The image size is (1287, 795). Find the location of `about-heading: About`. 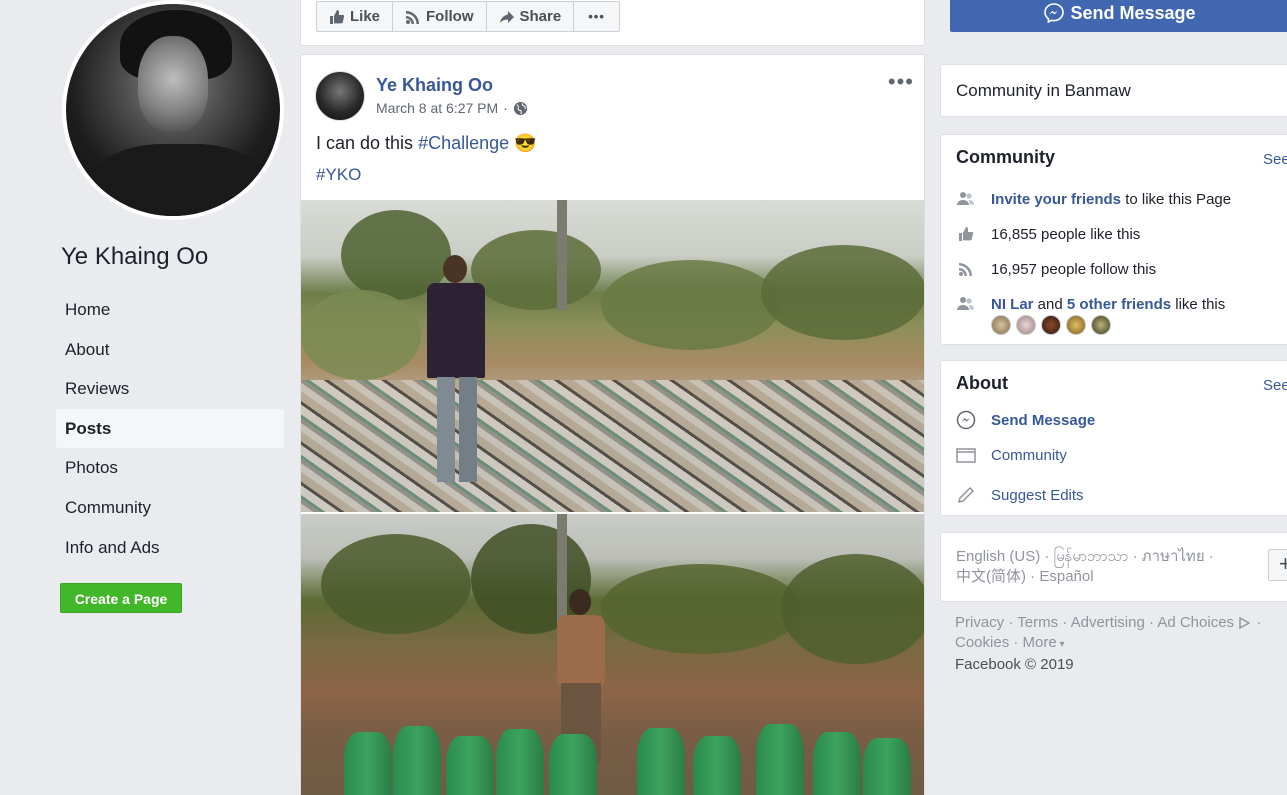

about-heading: About is located at coordinates (982, 383).